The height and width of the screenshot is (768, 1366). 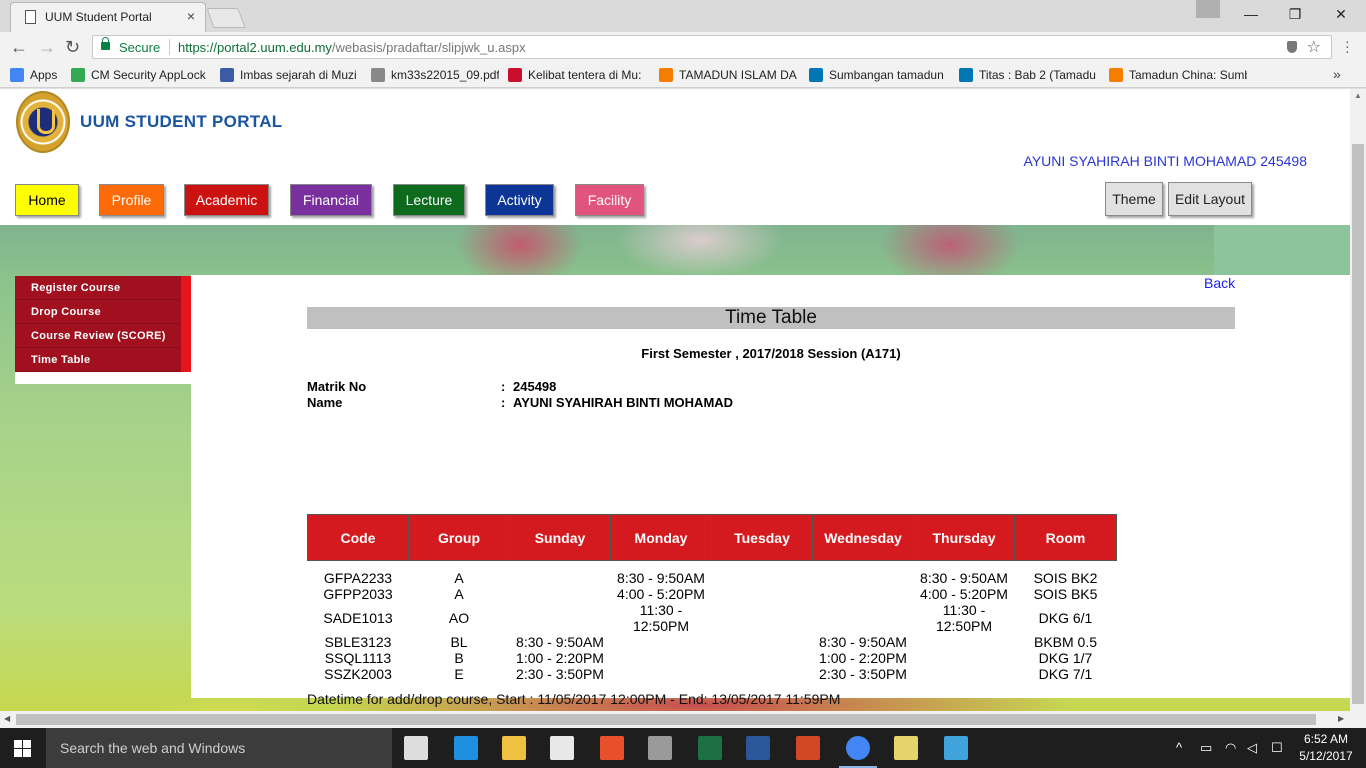 I want to click on column-header: Monday, so click(x=661, y=537).